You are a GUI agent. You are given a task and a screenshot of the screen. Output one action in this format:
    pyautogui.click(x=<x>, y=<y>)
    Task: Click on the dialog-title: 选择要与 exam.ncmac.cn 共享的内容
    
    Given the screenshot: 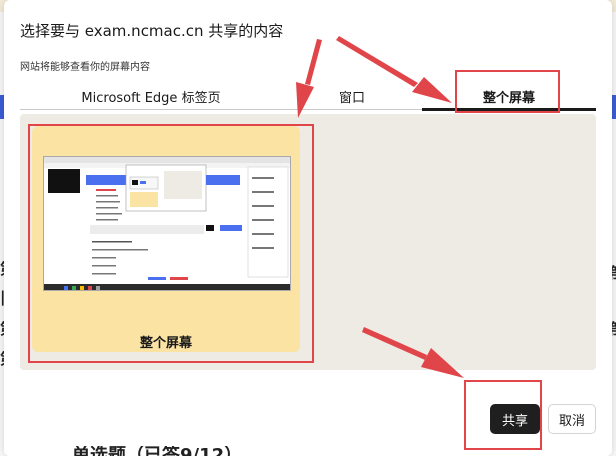 What is the action you would take?
    pyautogui.click(x=152, y=31)
    